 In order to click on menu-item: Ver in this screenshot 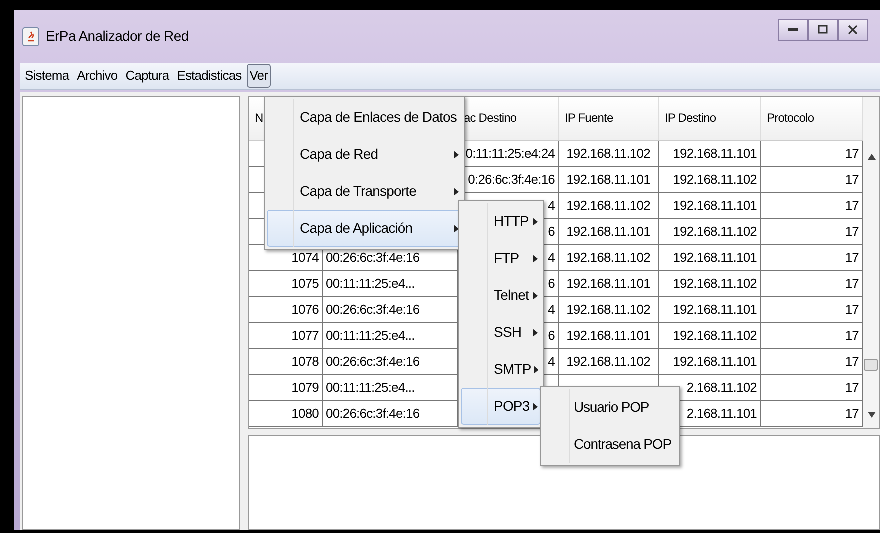, I will do `click(259, 76)`.